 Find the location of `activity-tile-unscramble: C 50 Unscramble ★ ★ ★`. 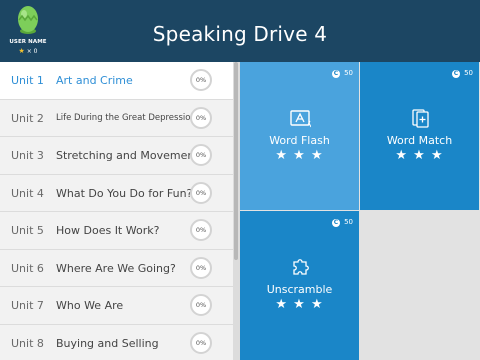

activity-tile-unscramble: C 50 Unscramble ★ ★ ★ is located at coordinates (299, 285).